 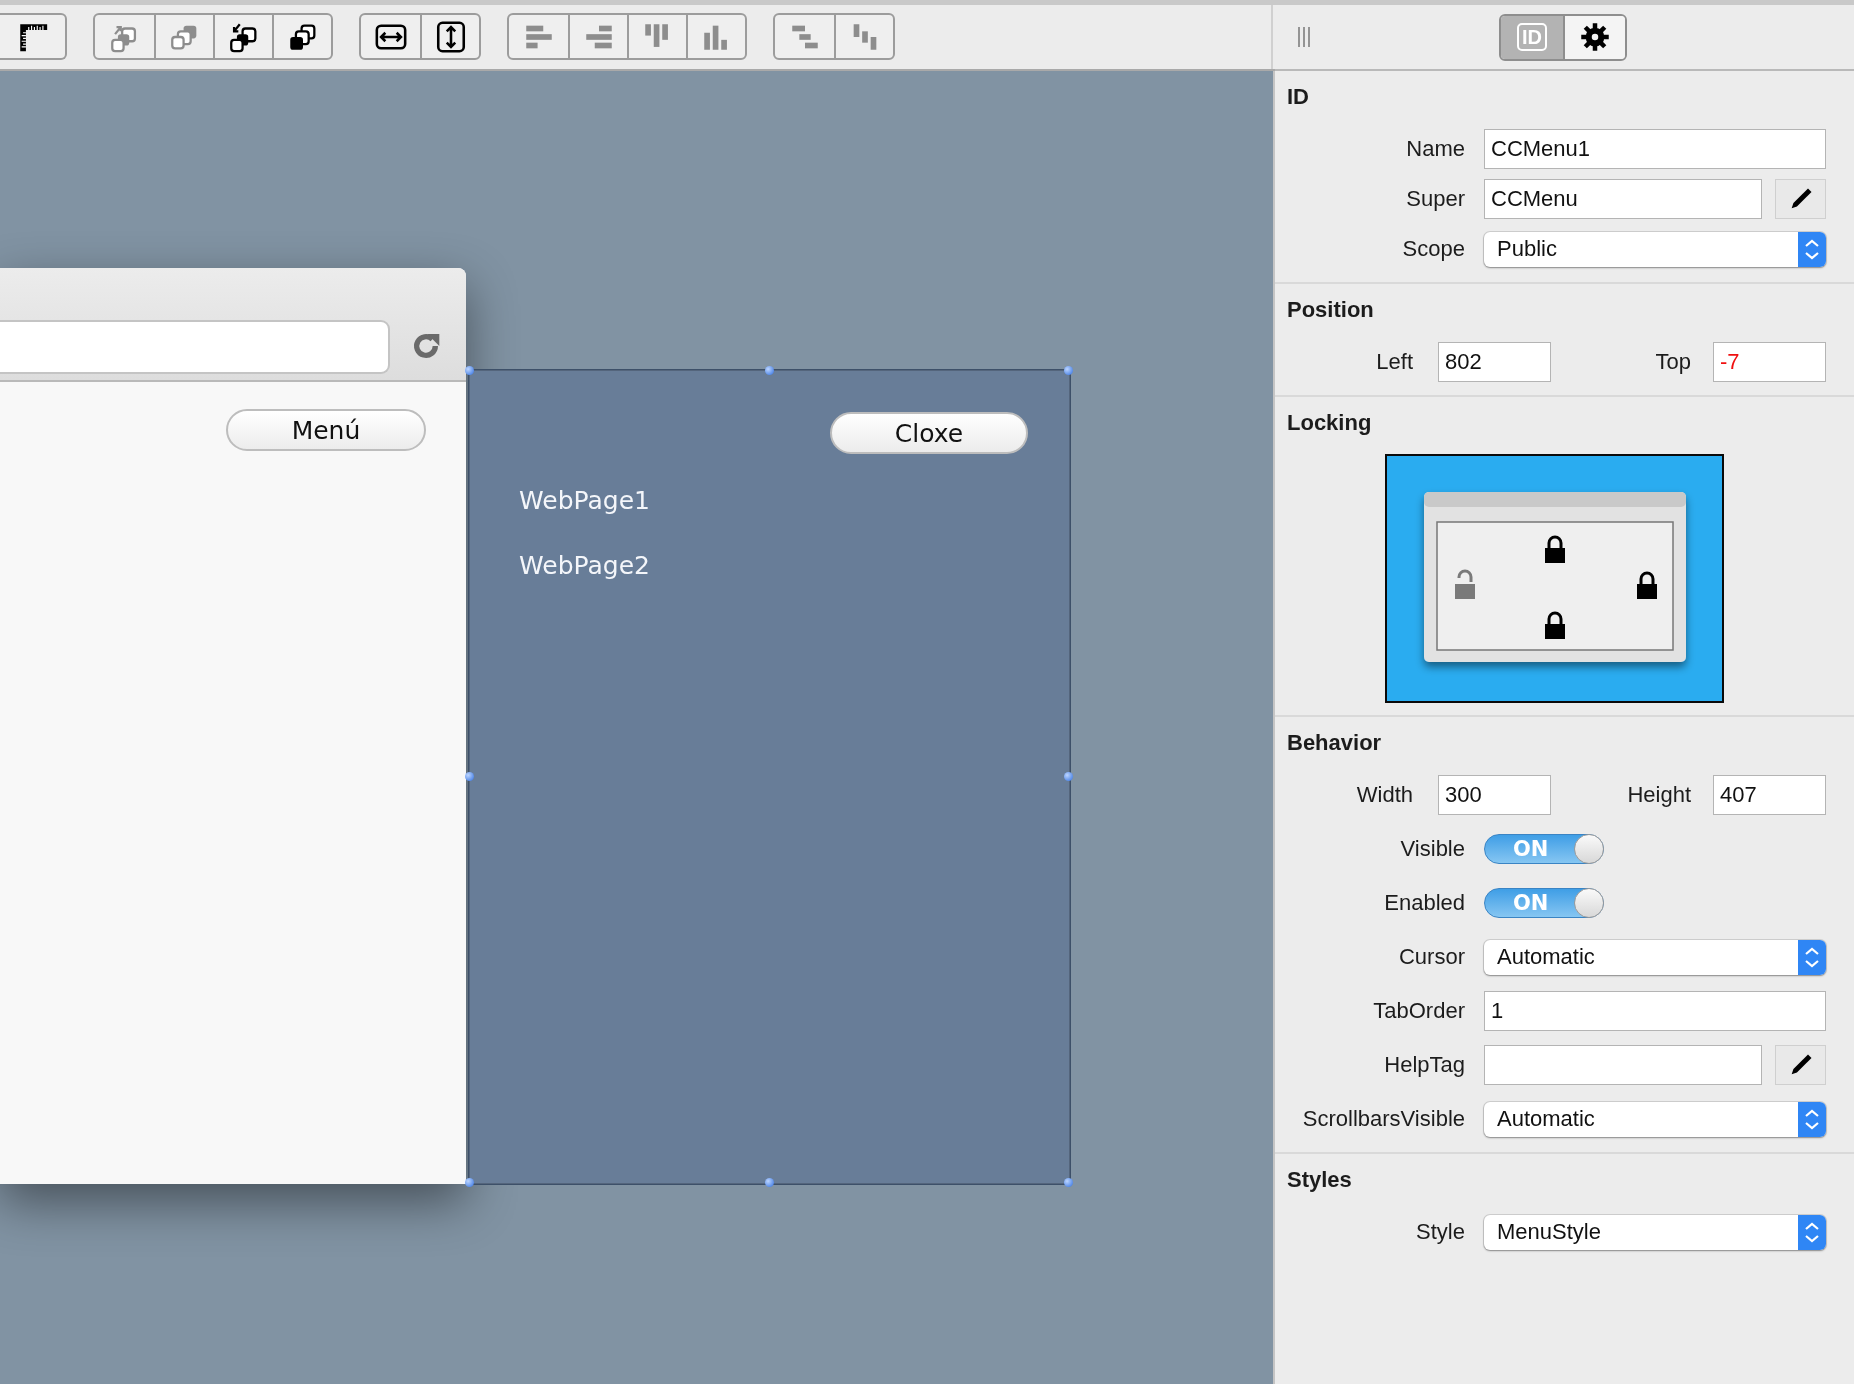 What do you see at coordinates (1623, 1065) in the screenshot?
I see `text-field` at bounding box center [1623, 1065].